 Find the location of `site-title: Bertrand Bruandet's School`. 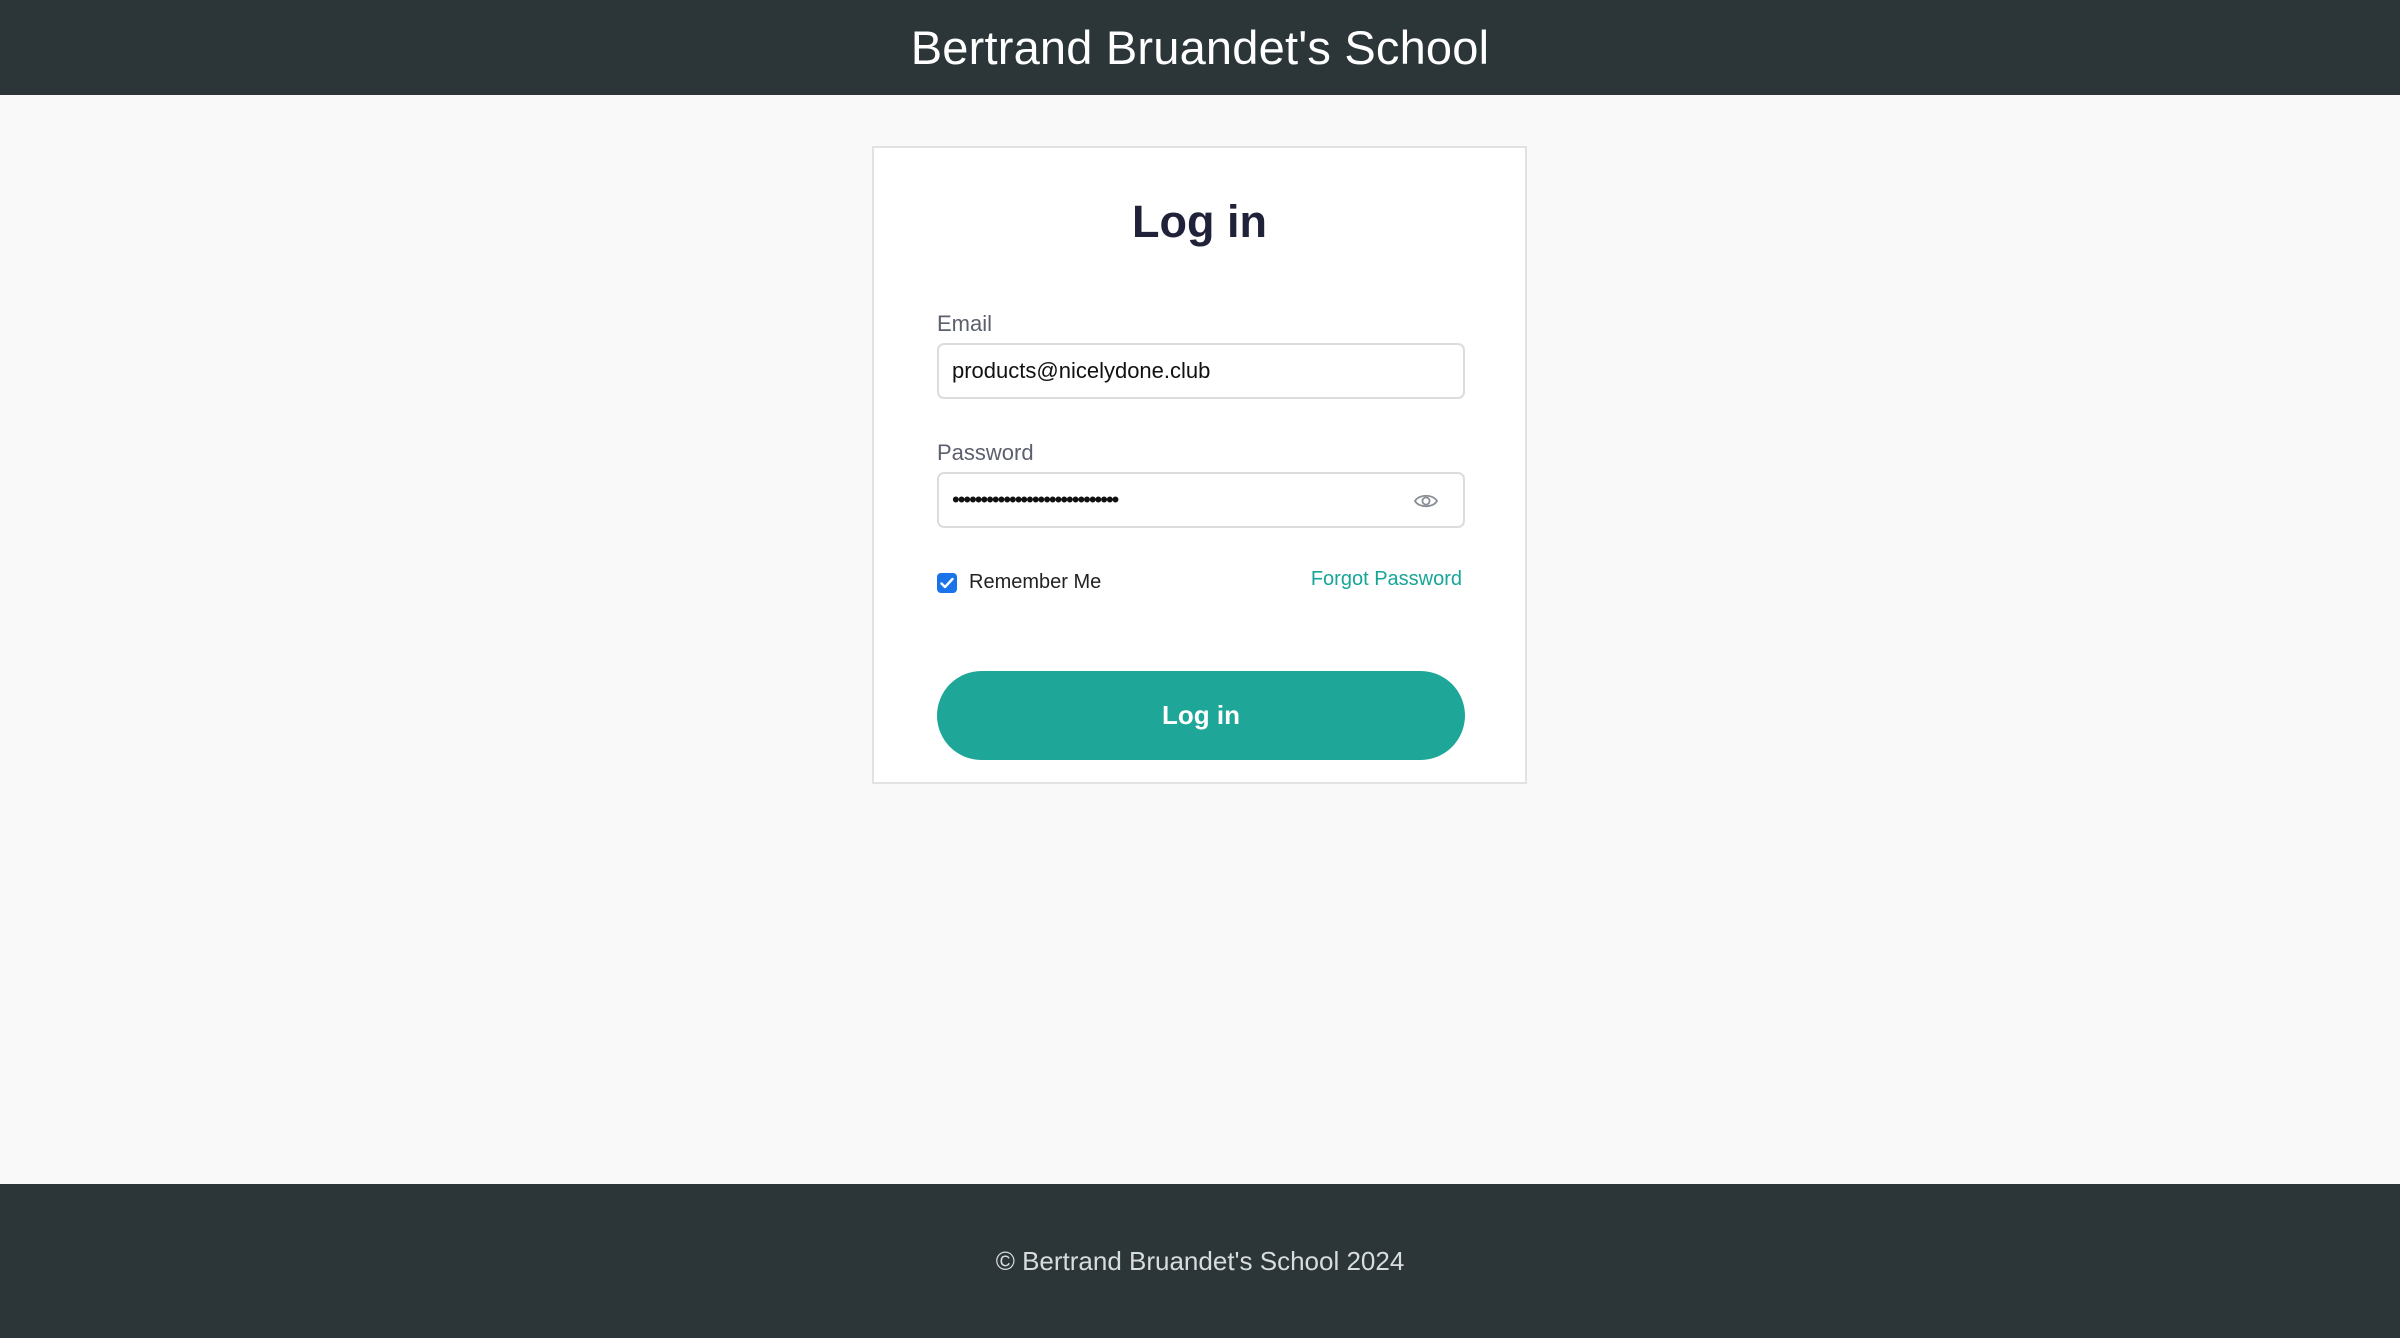

site-title: Bertrand Bruandet's School is located at coordinates (1200, 47).